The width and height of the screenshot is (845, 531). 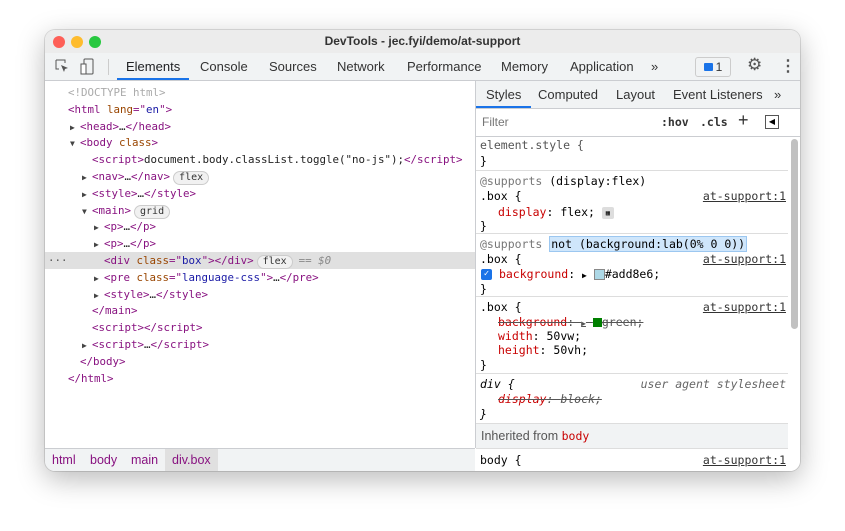 What do you see at coordinates (260, 277) in the screenshot?
I see `dom-node: ▶ <pre class="language-css">…</pre>` at bounding box center [260, 277].